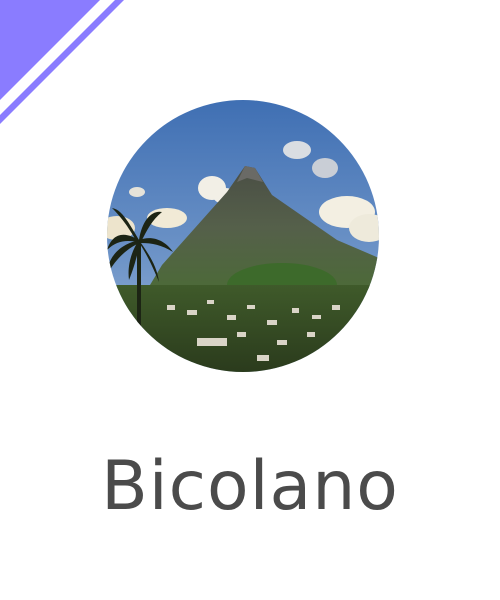  What do you see at coordinates (250, 486) in the screenshot?
I see `card-title: Bicolano` at bounding box center [250, 486].